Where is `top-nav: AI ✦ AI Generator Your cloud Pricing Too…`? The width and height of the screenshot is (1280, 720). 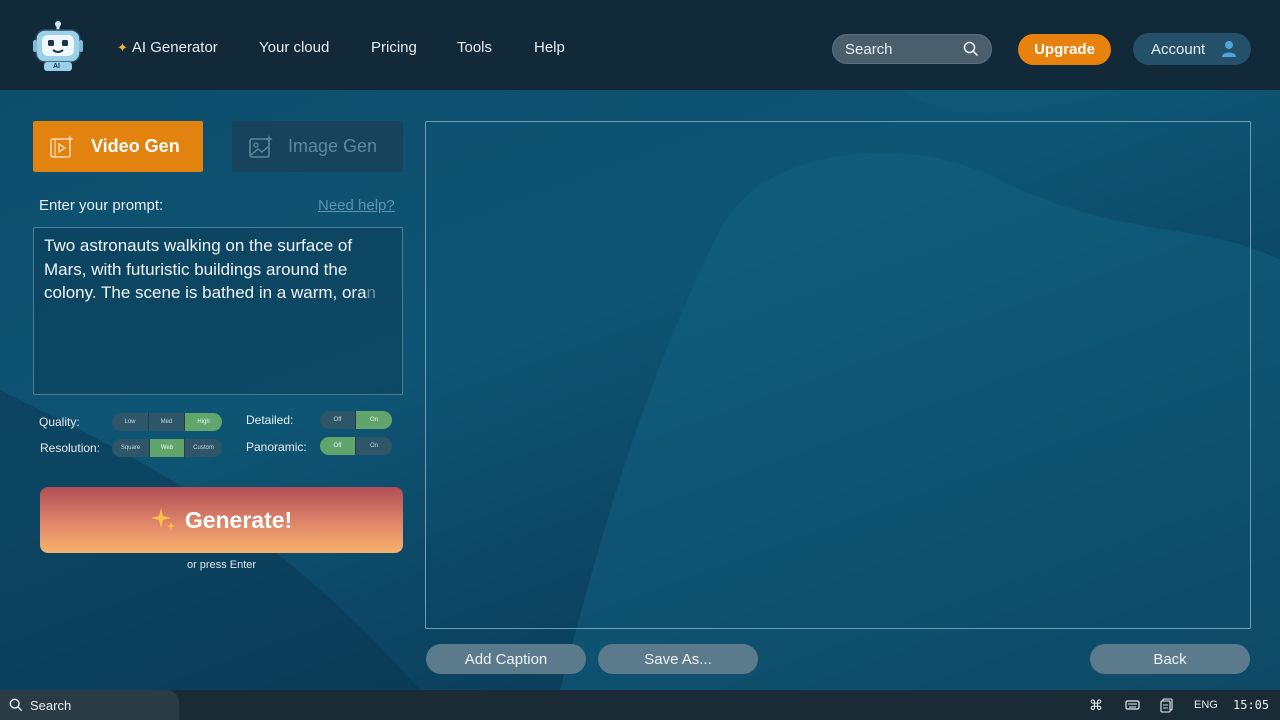 top-nav: AI ✦ AI Generator Your cloud Pricing Too… is located at coordinates (640, 45).